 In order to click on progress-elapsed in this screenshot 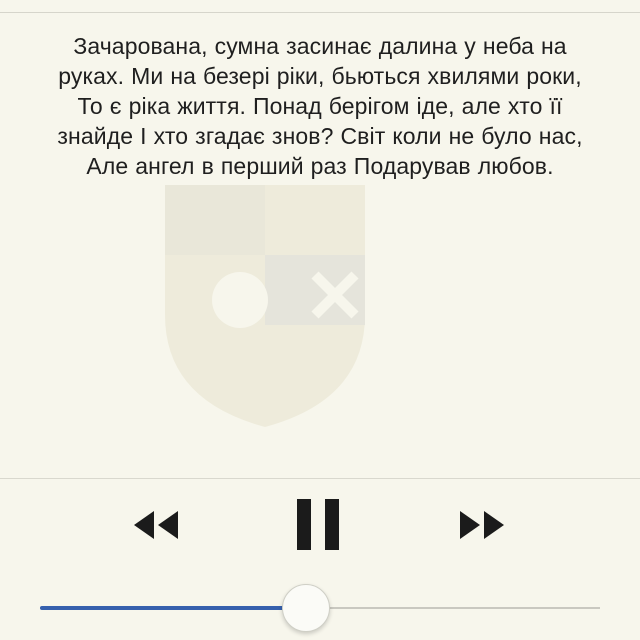, I will do `click(173, 608)`.